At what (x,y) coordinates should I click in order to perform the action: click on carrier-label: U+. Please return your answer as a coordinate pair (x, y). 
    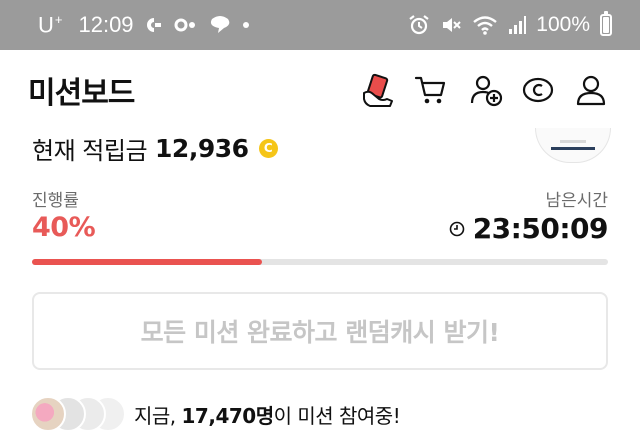
    Looking at the image, I should click on (50, 24).